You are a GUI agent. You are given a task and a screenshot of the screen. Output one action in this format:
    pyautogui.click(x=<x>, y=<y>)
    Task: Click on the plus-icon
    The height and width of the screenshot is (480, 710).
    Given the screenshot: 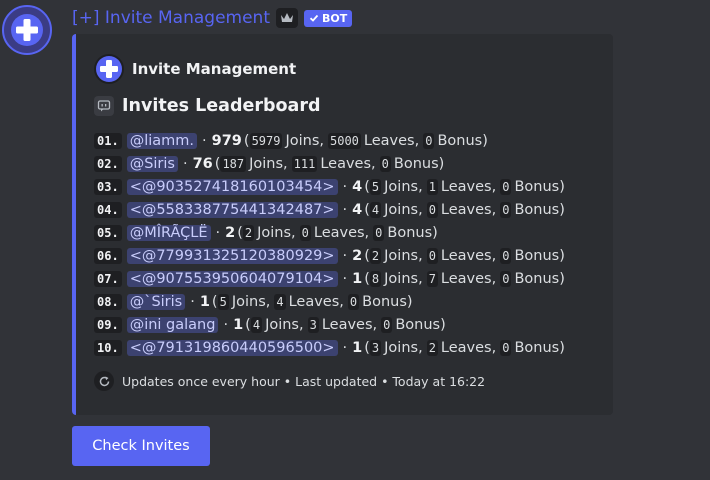 What is the action you would take?
    pyautogui.click(x=109, y=69)
    